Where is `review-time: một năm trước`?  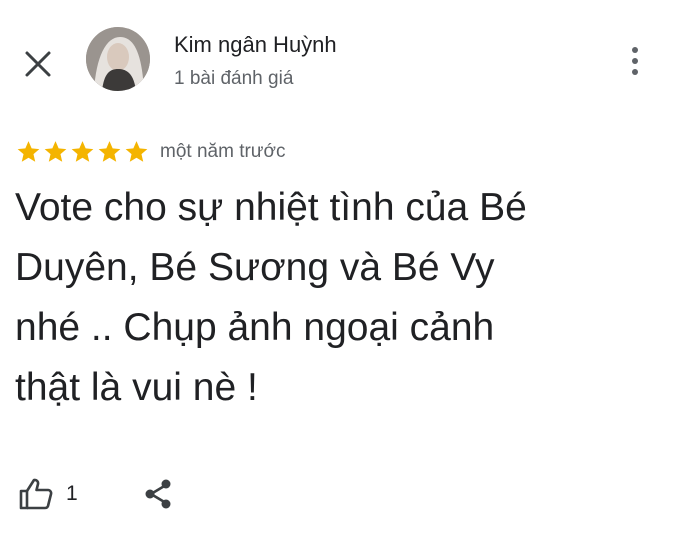 review-time: một năm trước is located at coordinates (223, 151).